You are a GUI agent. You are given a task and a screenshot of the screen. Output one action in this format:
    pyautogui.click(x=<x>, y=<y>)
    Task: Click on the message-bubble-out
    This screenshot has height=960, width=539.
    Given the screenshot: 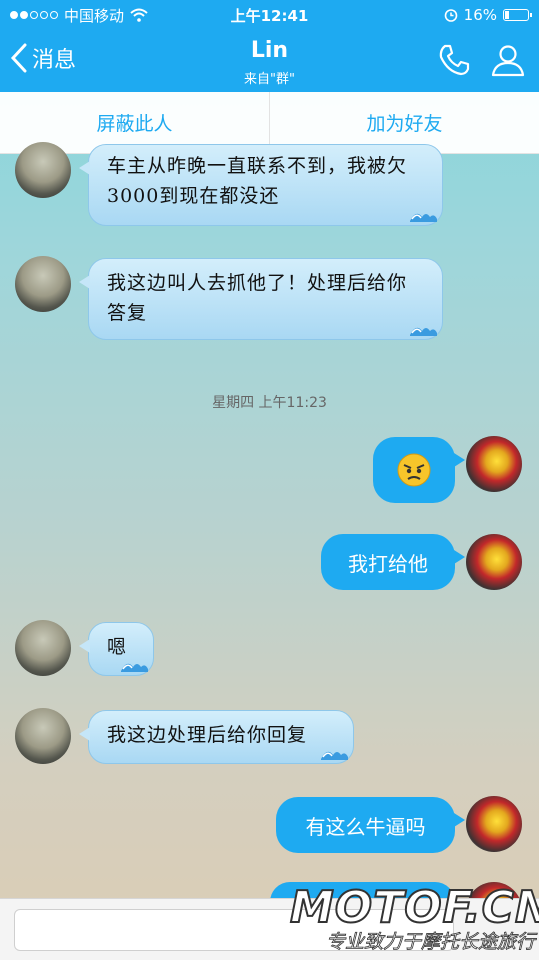 What is the action you would take?
    pyautogui.click(x=419, y=470)
    